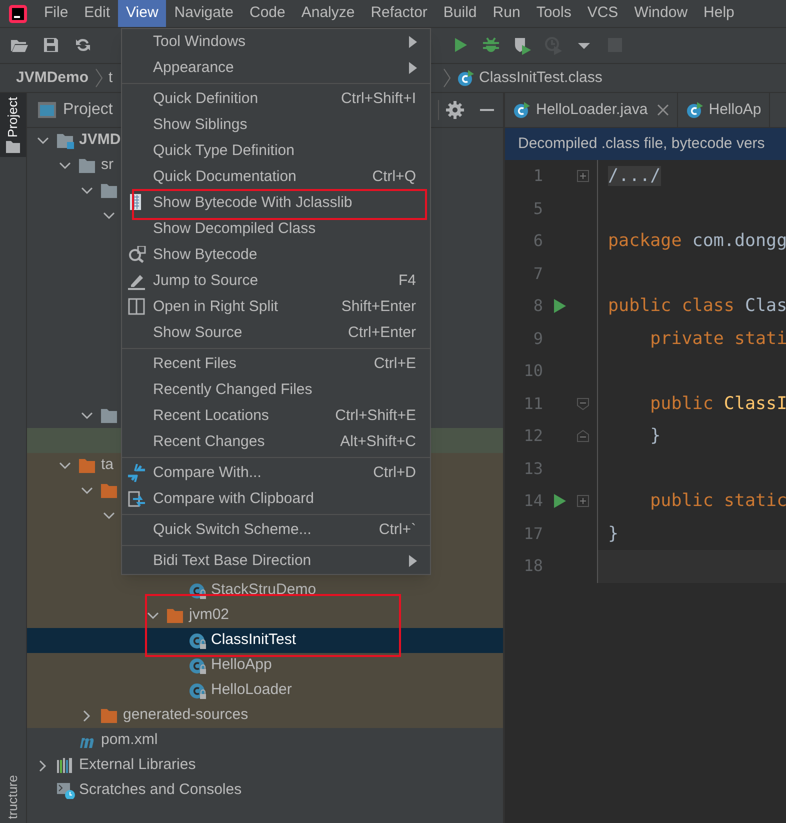  I want to click on menu-item-label: Open in Right Split, so click(216, 306).